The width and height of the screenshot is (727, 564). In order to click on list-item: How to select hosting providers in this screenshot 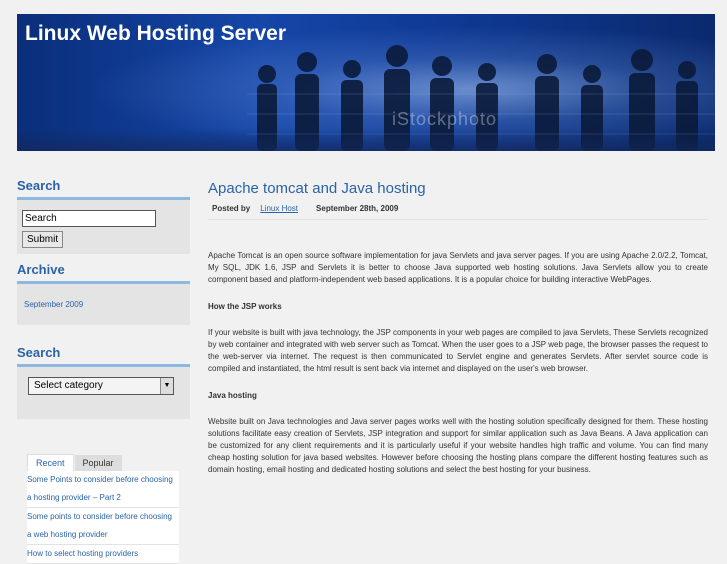, I will do `click(103, 554)`.